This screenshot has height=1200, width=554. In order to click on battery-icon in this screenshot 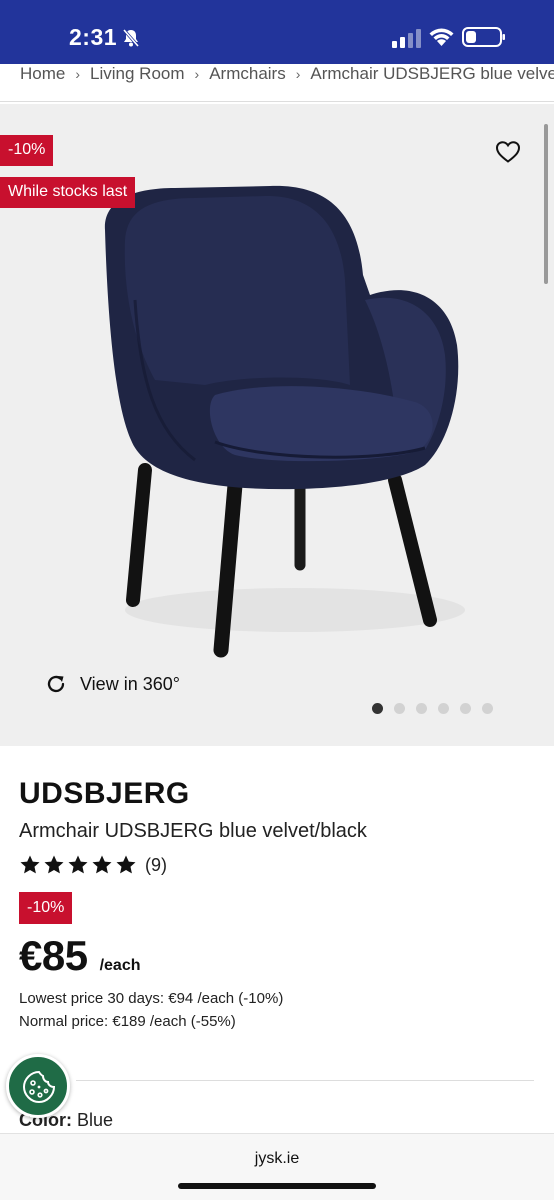, I will do `click(483, 37)`.